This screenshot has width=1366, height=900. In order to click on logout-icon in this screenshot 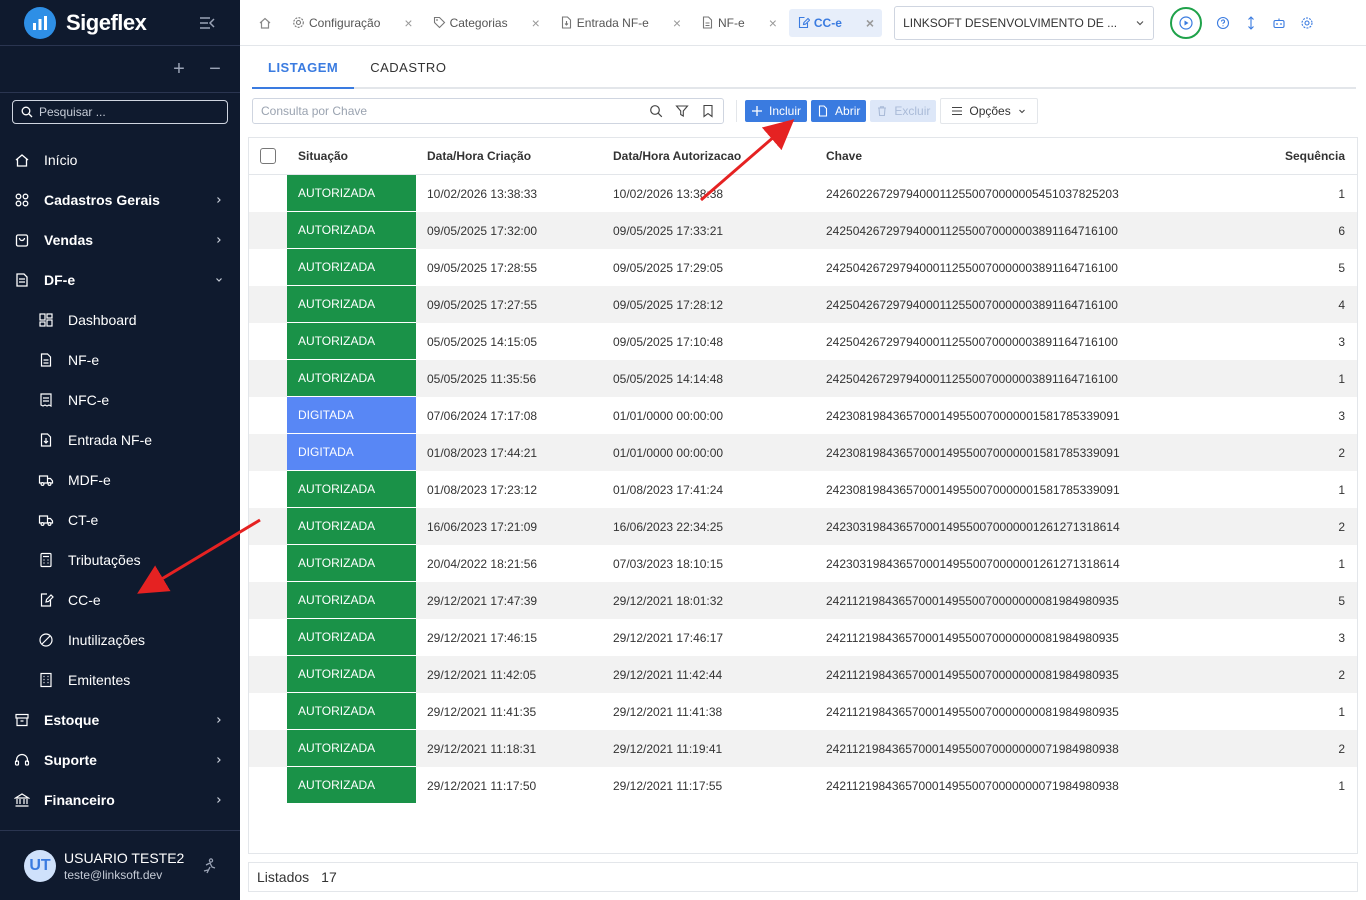, I will do `click(209, 866)`.